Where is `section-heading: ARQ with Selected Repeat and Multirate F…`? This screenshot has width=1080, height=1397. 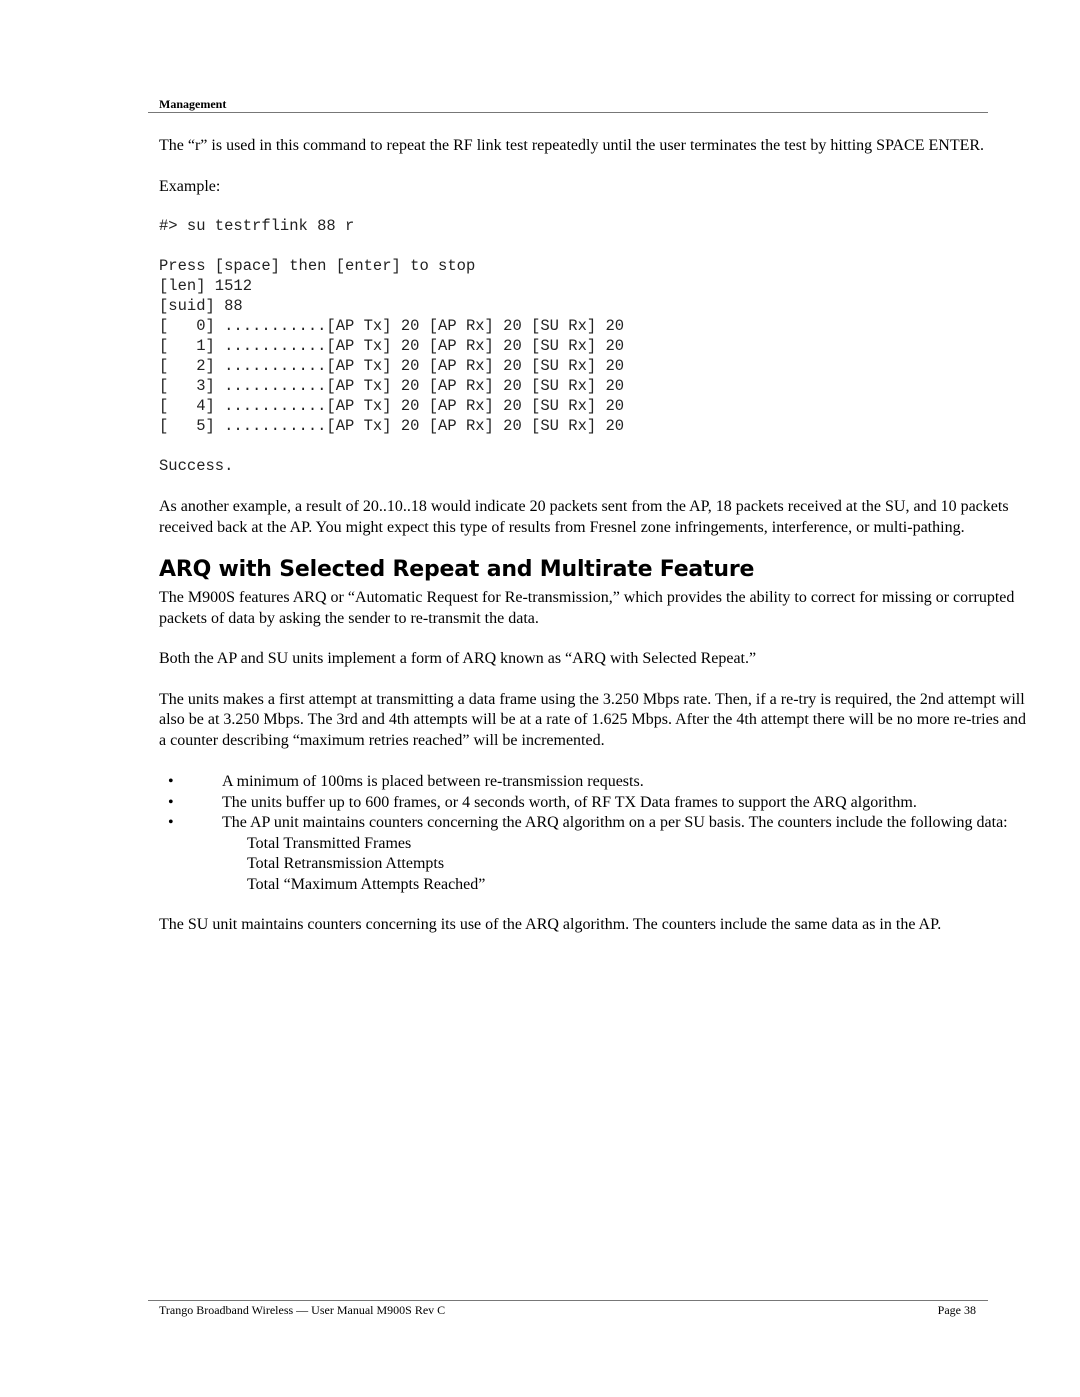
section-heading: ARQ with Selected Repeat and Multirate F… is located at coordinates (457, 569).